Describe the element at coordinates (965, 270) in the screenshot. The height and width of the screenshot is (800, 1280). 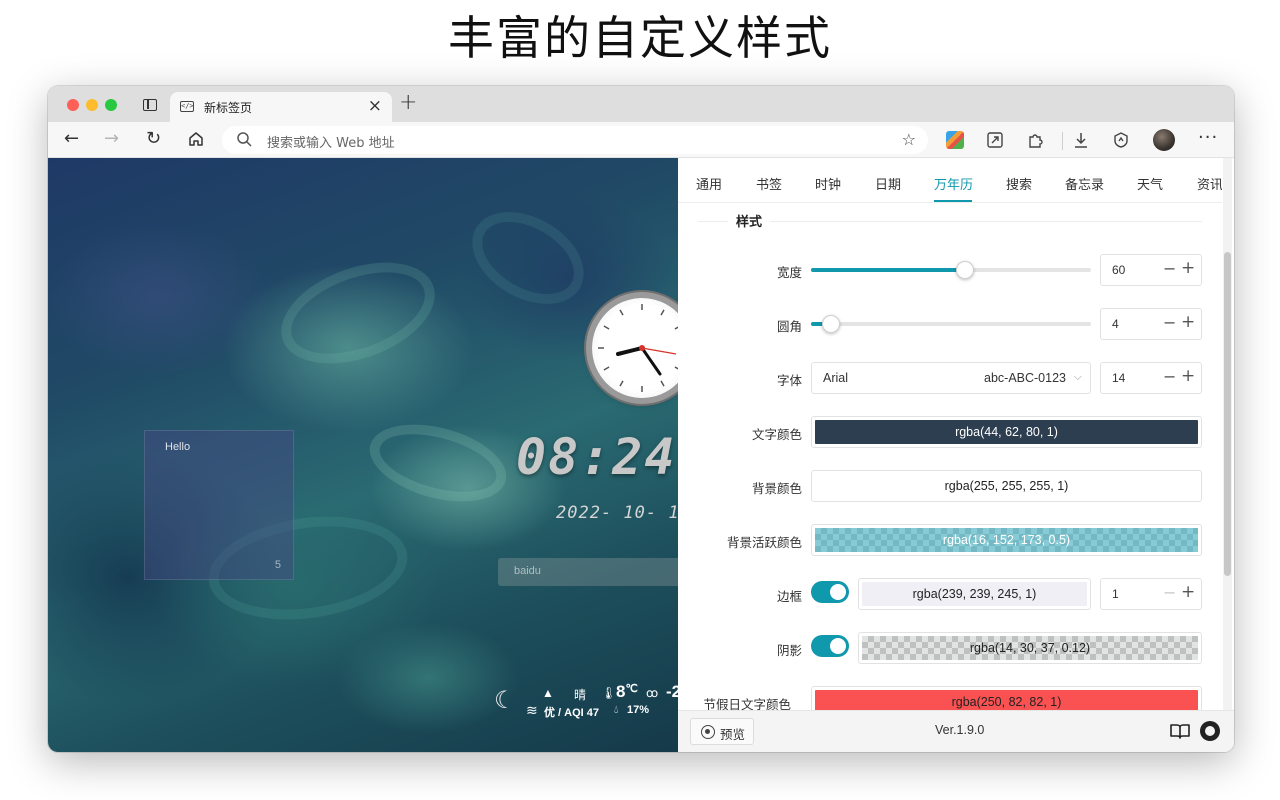
I see `width-slider-thumb` at that location.